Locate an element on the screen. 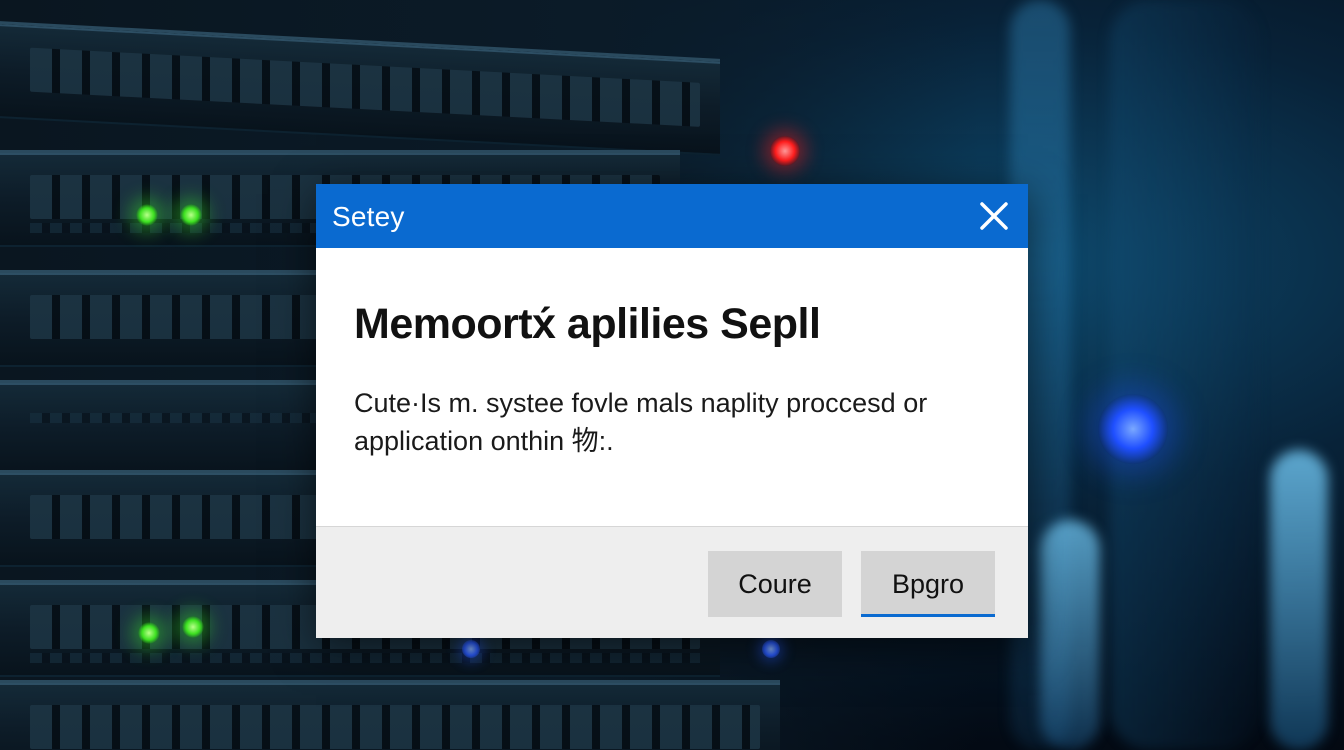  dialog-titlebar: Setey is located at coordinates (672, 216).